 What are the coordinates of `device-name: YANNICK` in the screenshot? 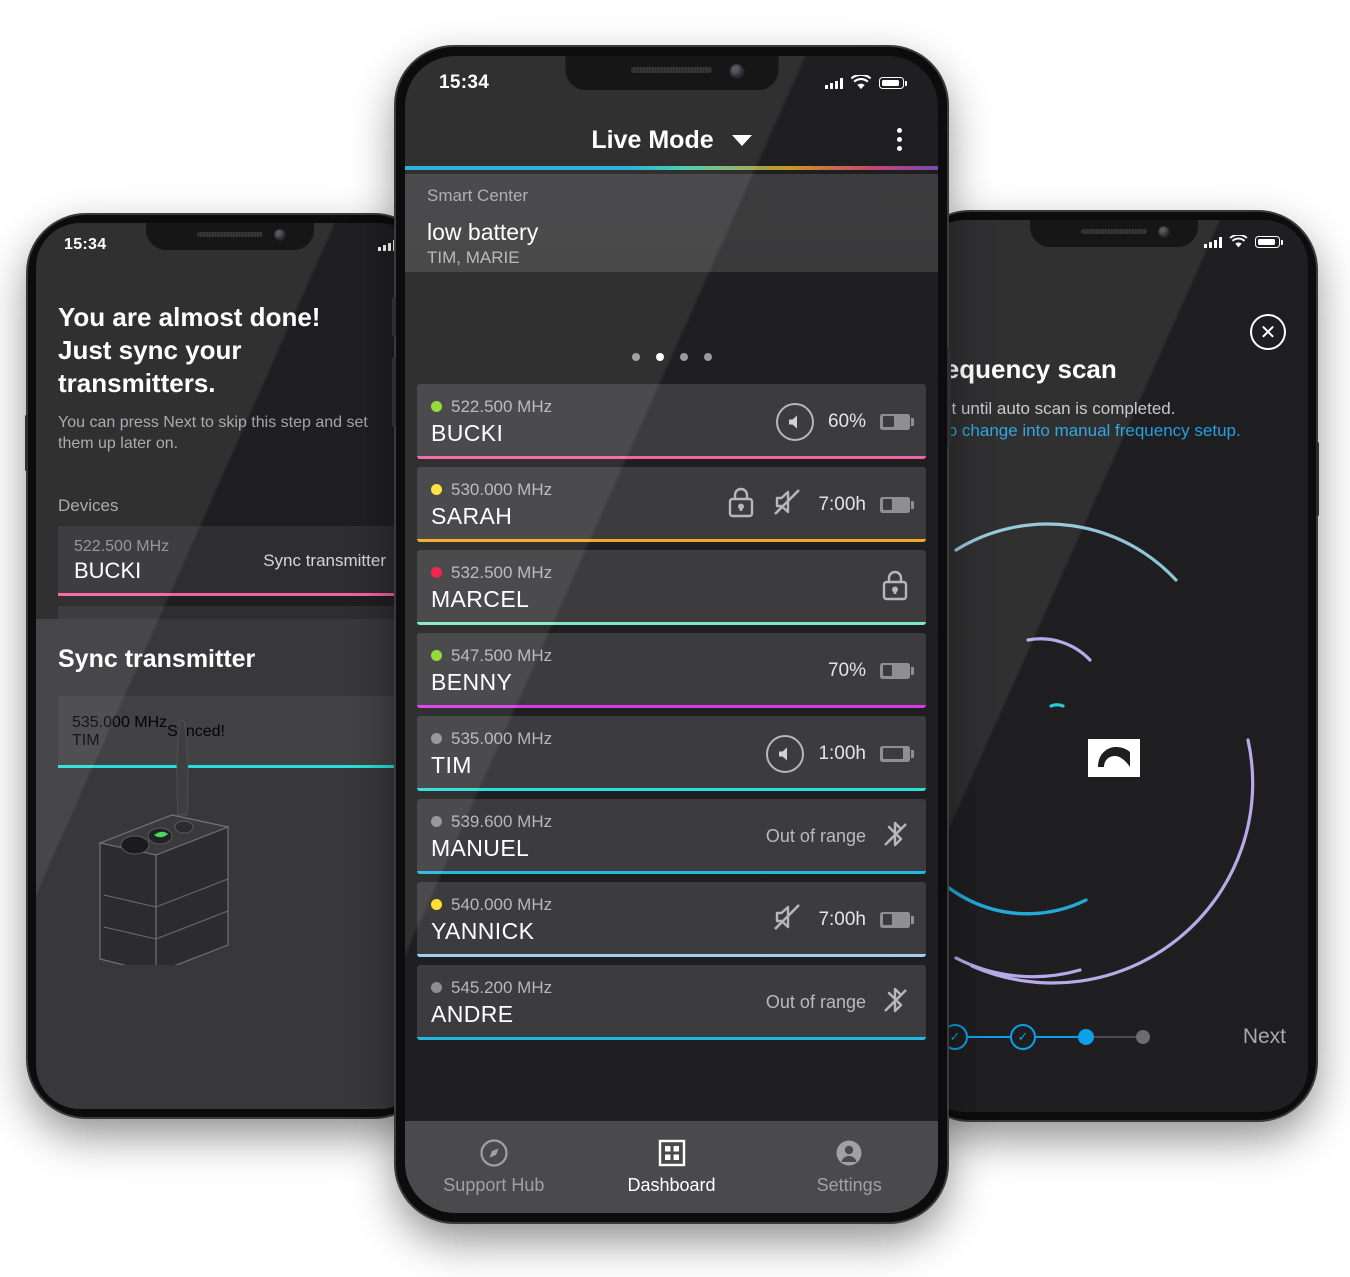 It's located at (483, 930).